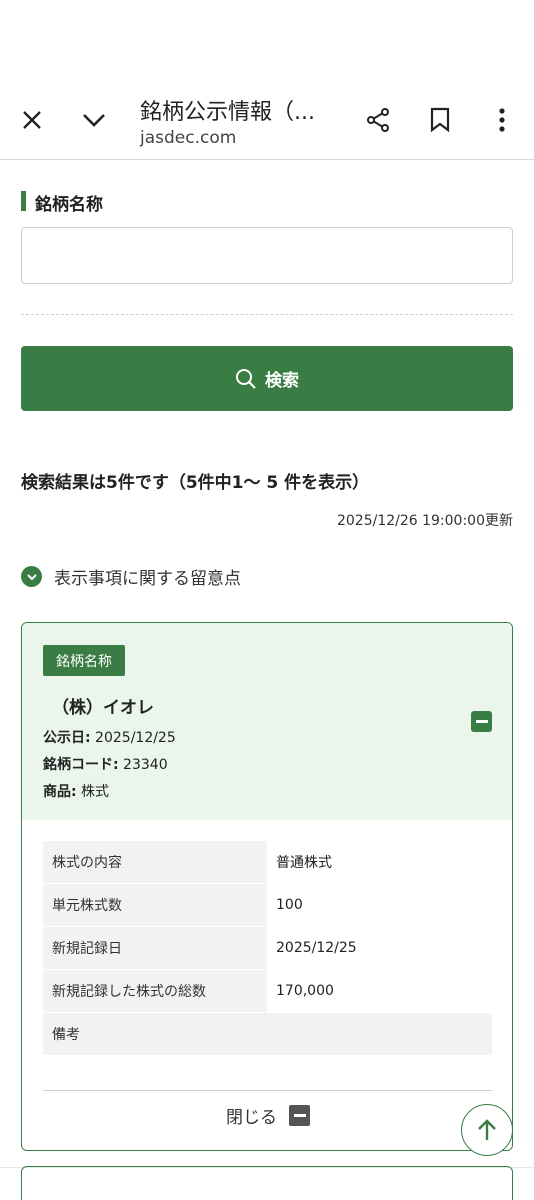  Describe the element at coordinates (32, 120) in the screenshot. I see `close-icon` at that location.